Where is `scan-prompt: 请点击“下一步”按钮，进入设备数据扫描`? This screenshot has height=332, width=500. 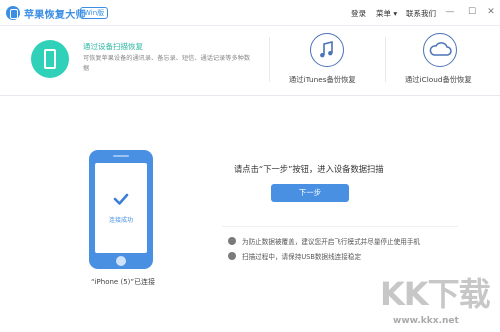
scan-prompt: 请点击“下一步”按钮，进入设备数据扫描 is located at coordinates (309, 169).